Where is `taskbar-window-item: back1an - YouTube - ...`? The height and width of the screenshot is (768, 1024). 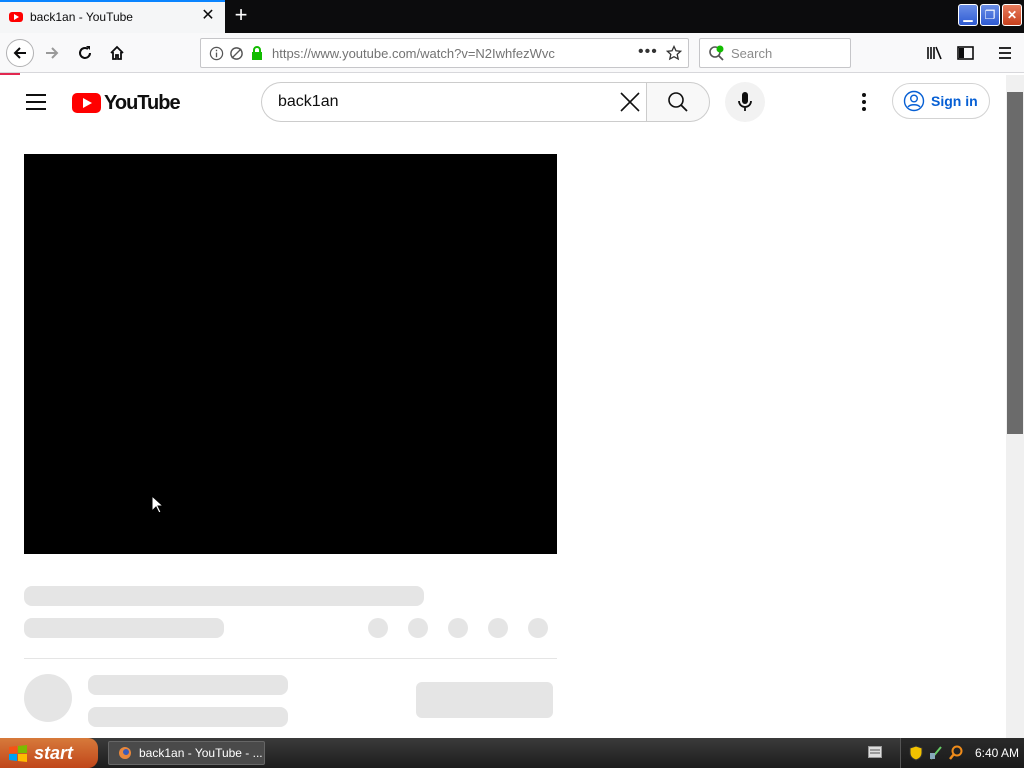 taskbar-window-item: back1an - YouTube - ... is located at coordinates (186, 753).